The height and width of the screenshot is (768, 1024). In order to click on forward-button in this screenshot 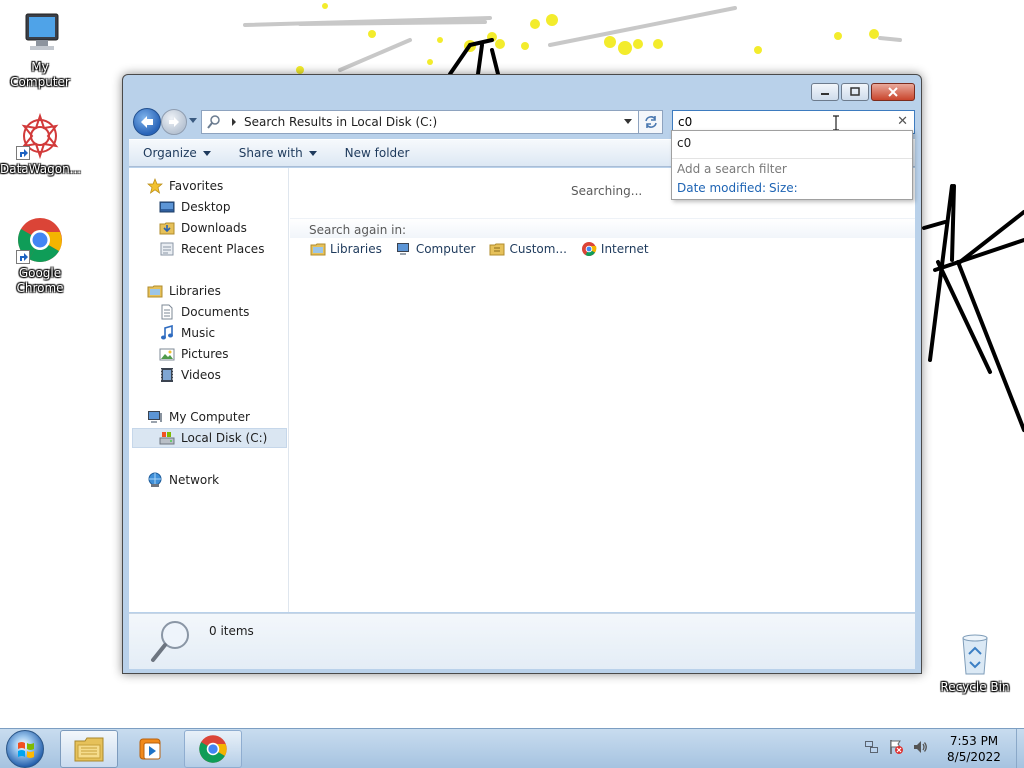, I will do `click(174, 122)`.